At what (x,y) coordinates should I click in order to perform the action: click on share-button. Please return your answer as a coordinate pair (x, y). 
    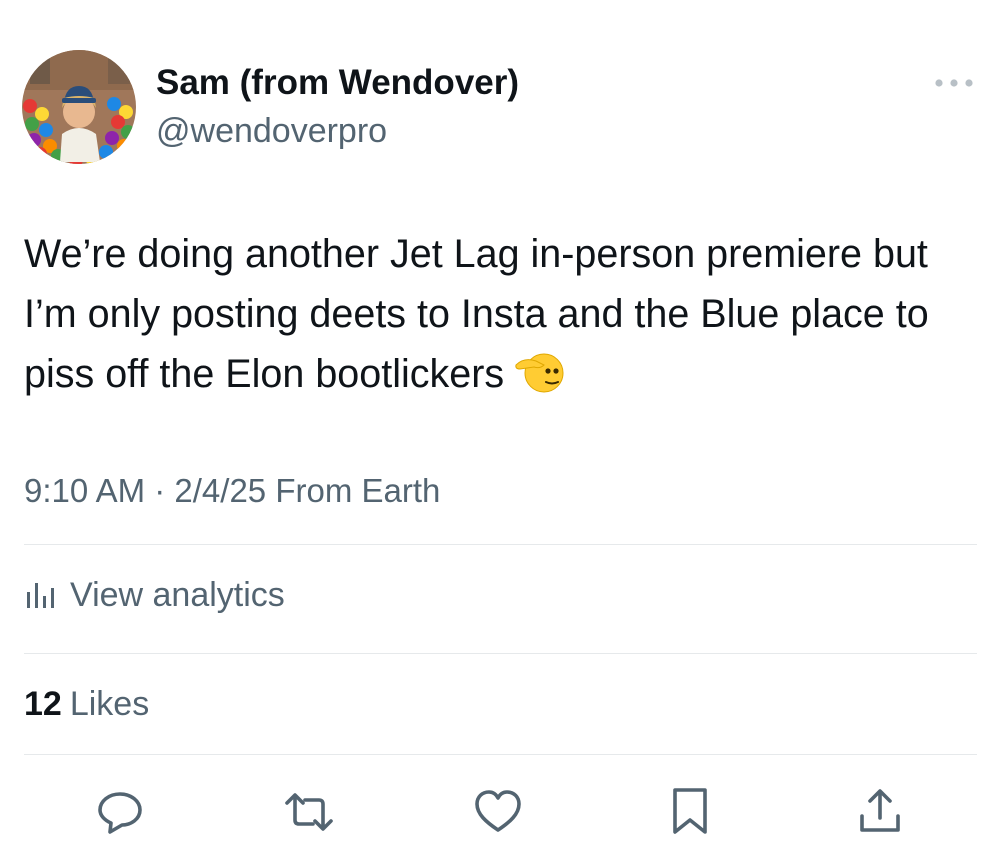
    Looking at the image, I should click on (880, 812).